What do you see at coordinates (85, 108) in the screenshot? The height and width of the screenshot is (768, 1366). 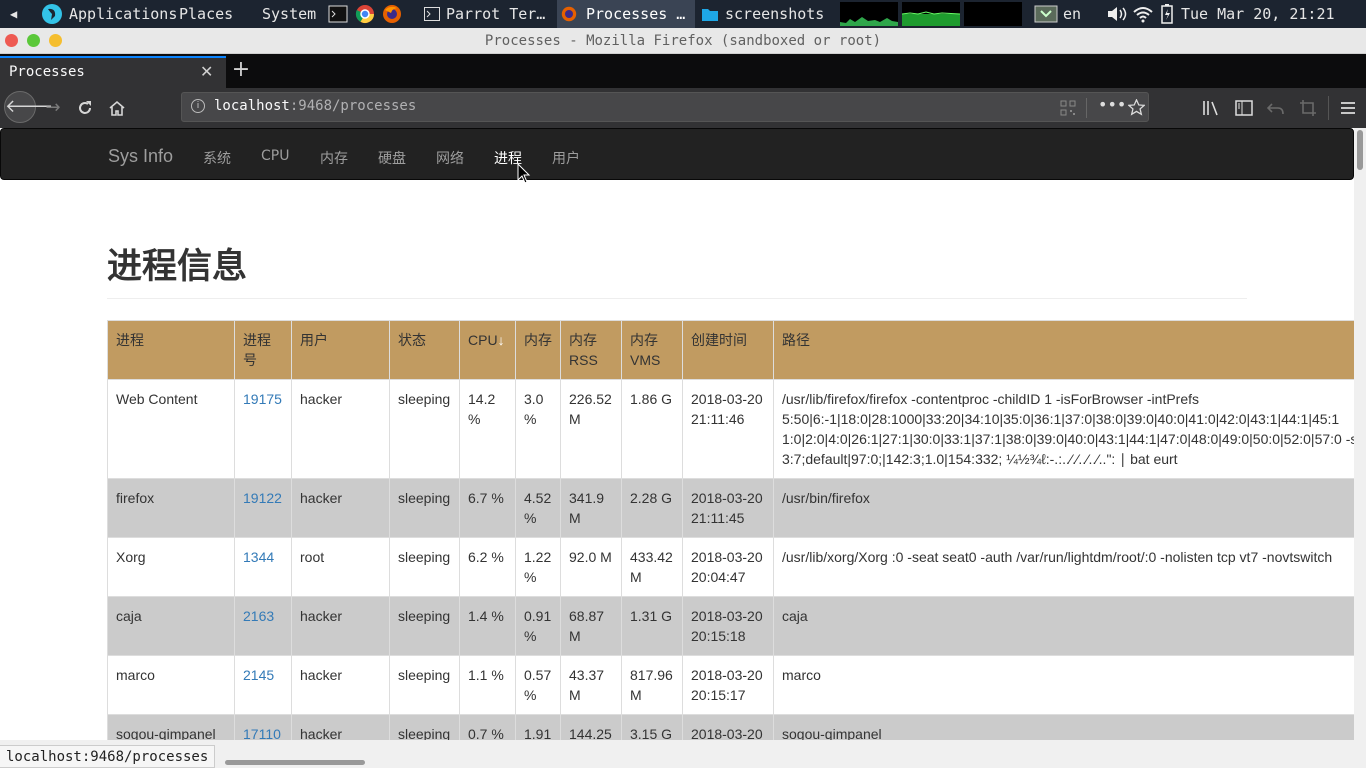 I see `reload-button` at bounding box center [85, 108].